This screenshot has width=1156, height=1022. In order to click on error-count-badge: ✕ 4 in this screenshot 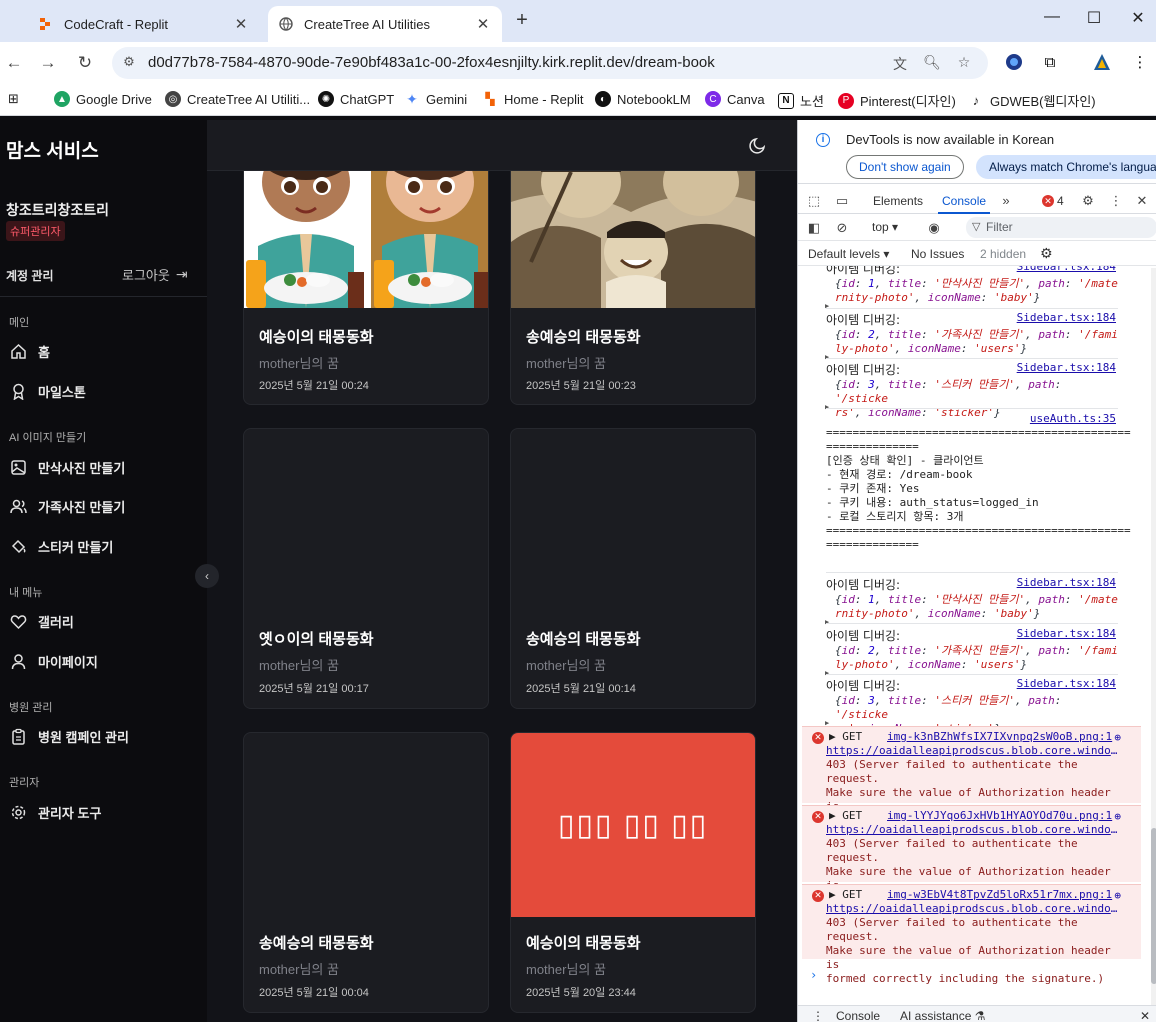, I will do `click(1053, 201)`.